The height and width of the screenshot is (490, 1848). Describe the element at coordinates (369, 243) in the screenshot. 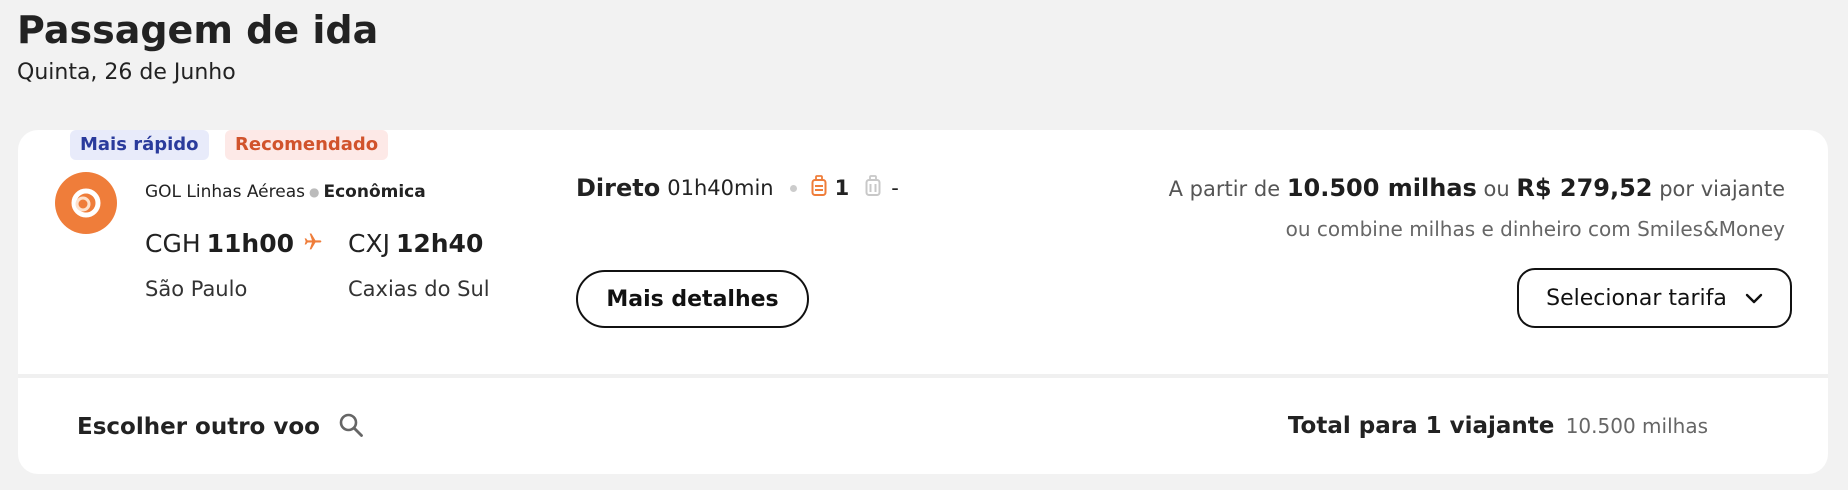

I see `arrival-code: CXJ` at that location.